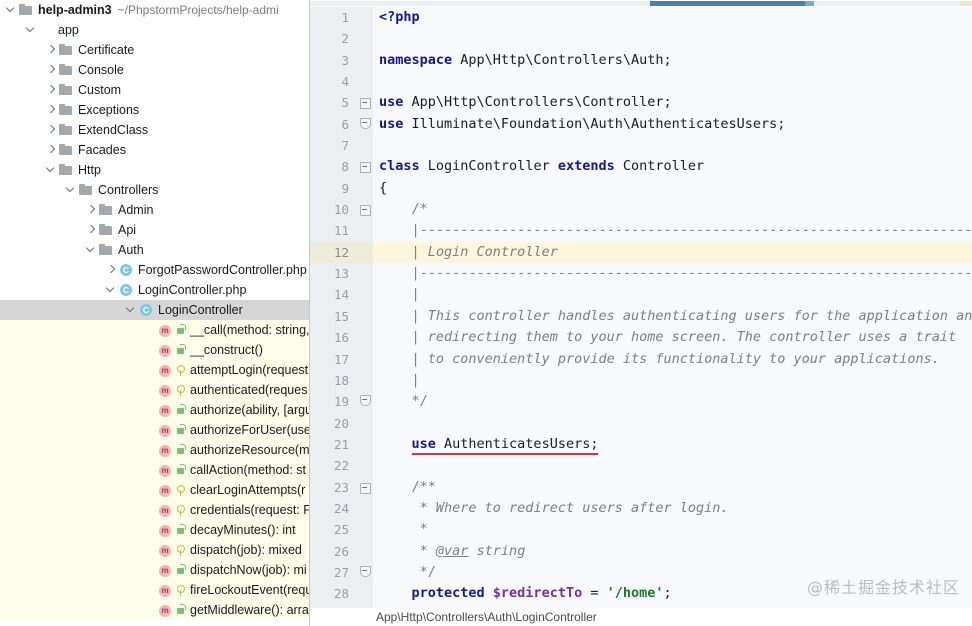 The height and width of the screenshot is (626, 972). Describe the element at coordinates (672, 188) in the screenshot. I see `code-text: {` at that location.